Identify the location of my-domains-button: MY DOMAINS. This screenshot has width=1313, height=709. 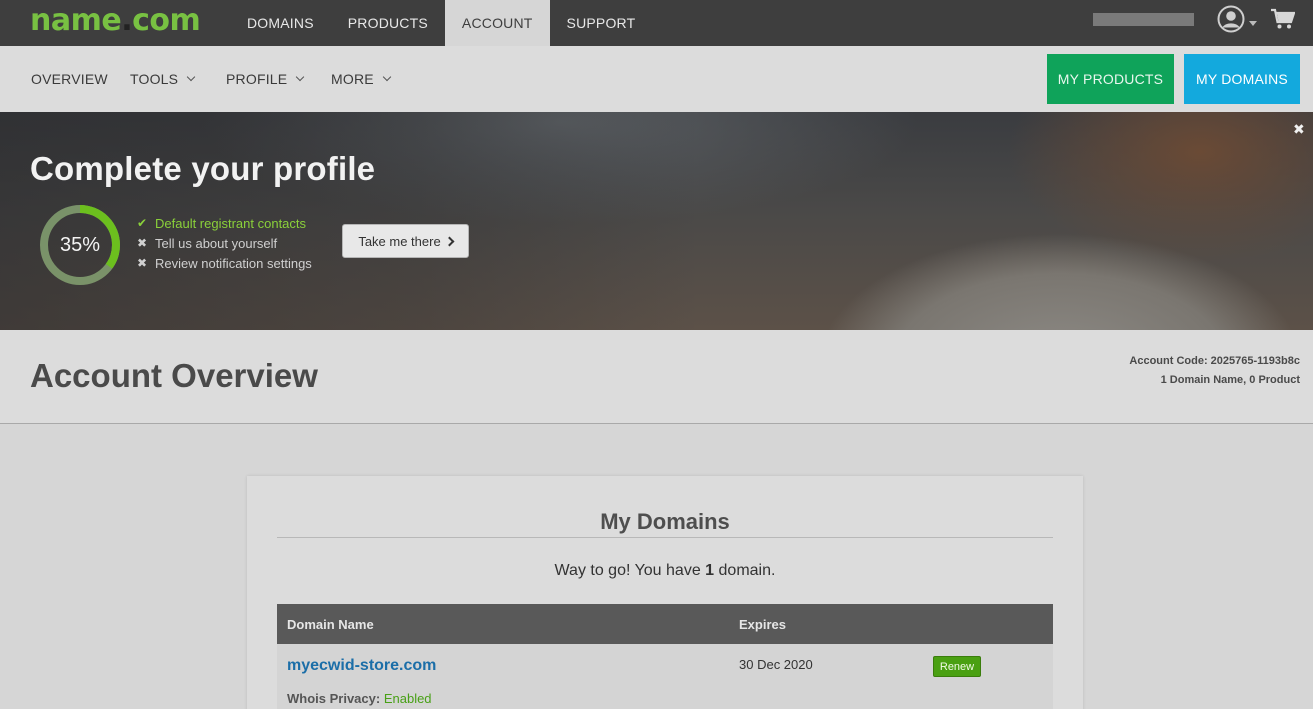
(1242, 79).